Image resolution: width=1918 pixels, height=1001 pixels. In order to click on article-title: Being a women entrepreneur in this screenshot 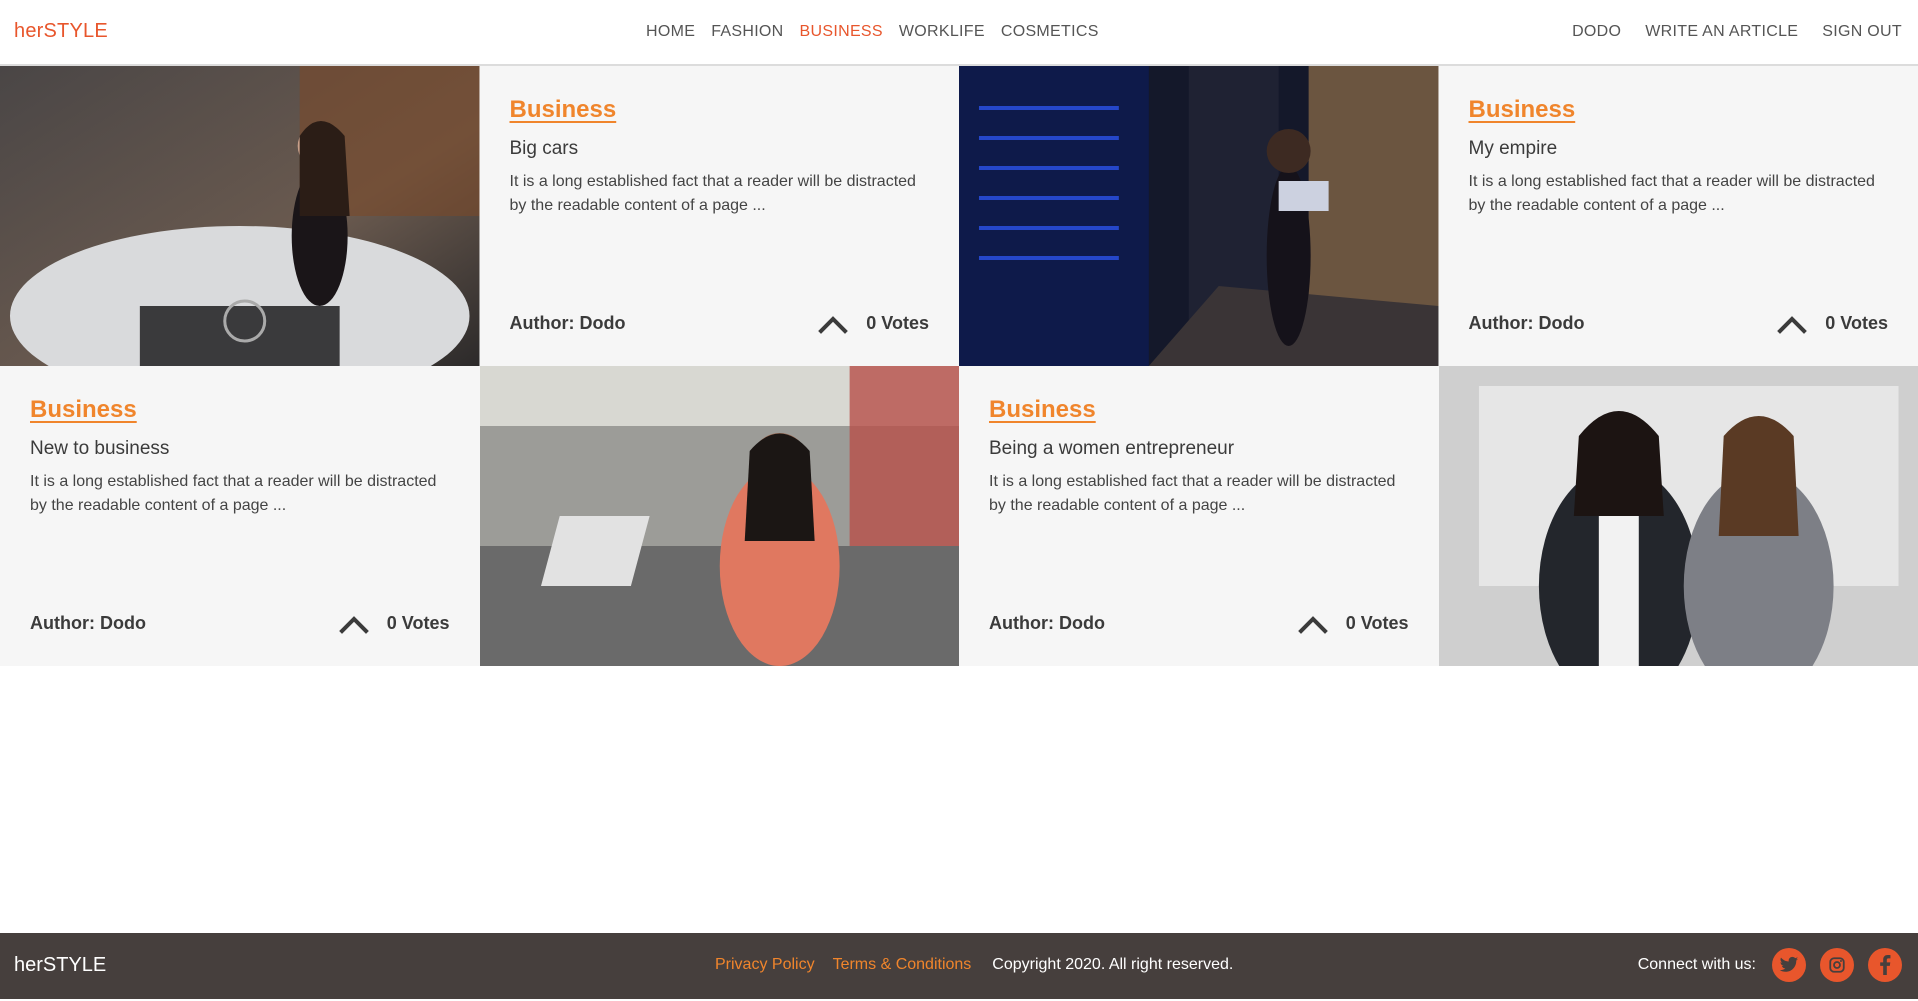, I will do `click(1199, 449)`.